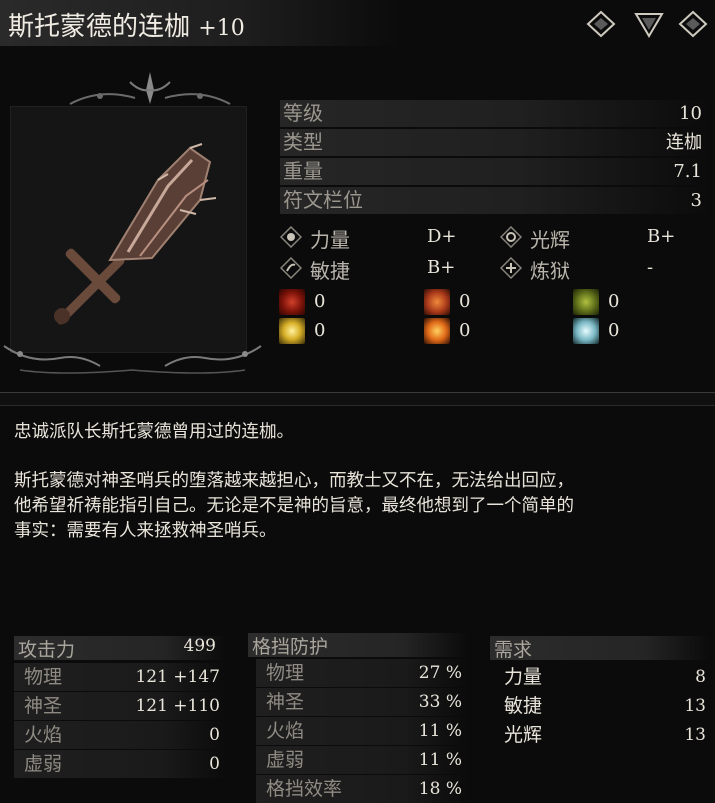 The image size is (715, 803). Describe the element at coordinates (290, 647) in the screenshot. I see `guard-header-label: 格挡防护` at that location.